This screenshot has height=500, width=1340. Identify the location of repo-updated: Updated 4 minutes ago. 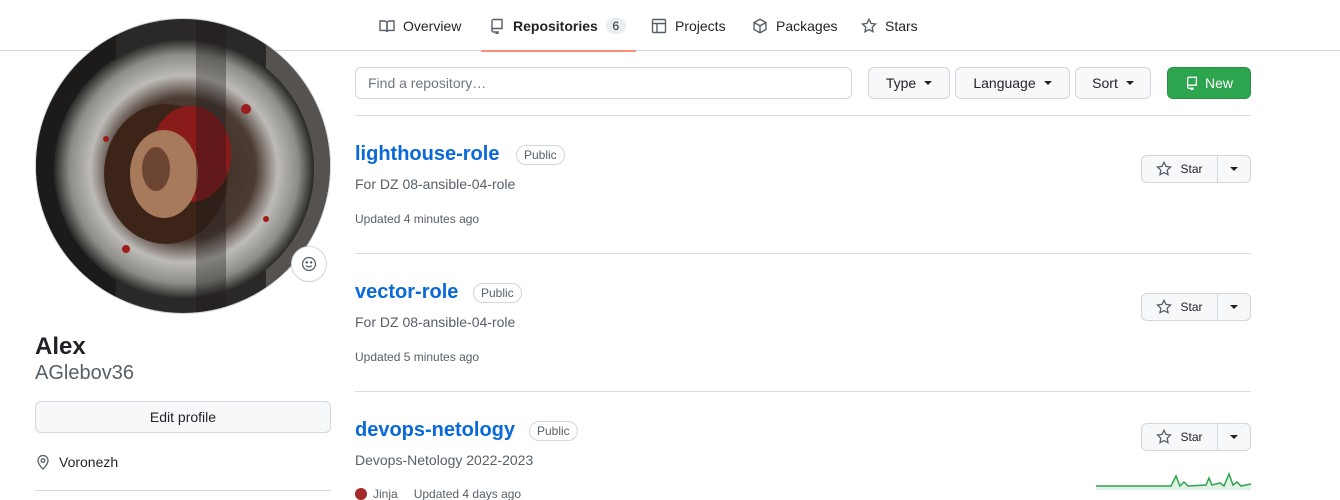
(417, 219).